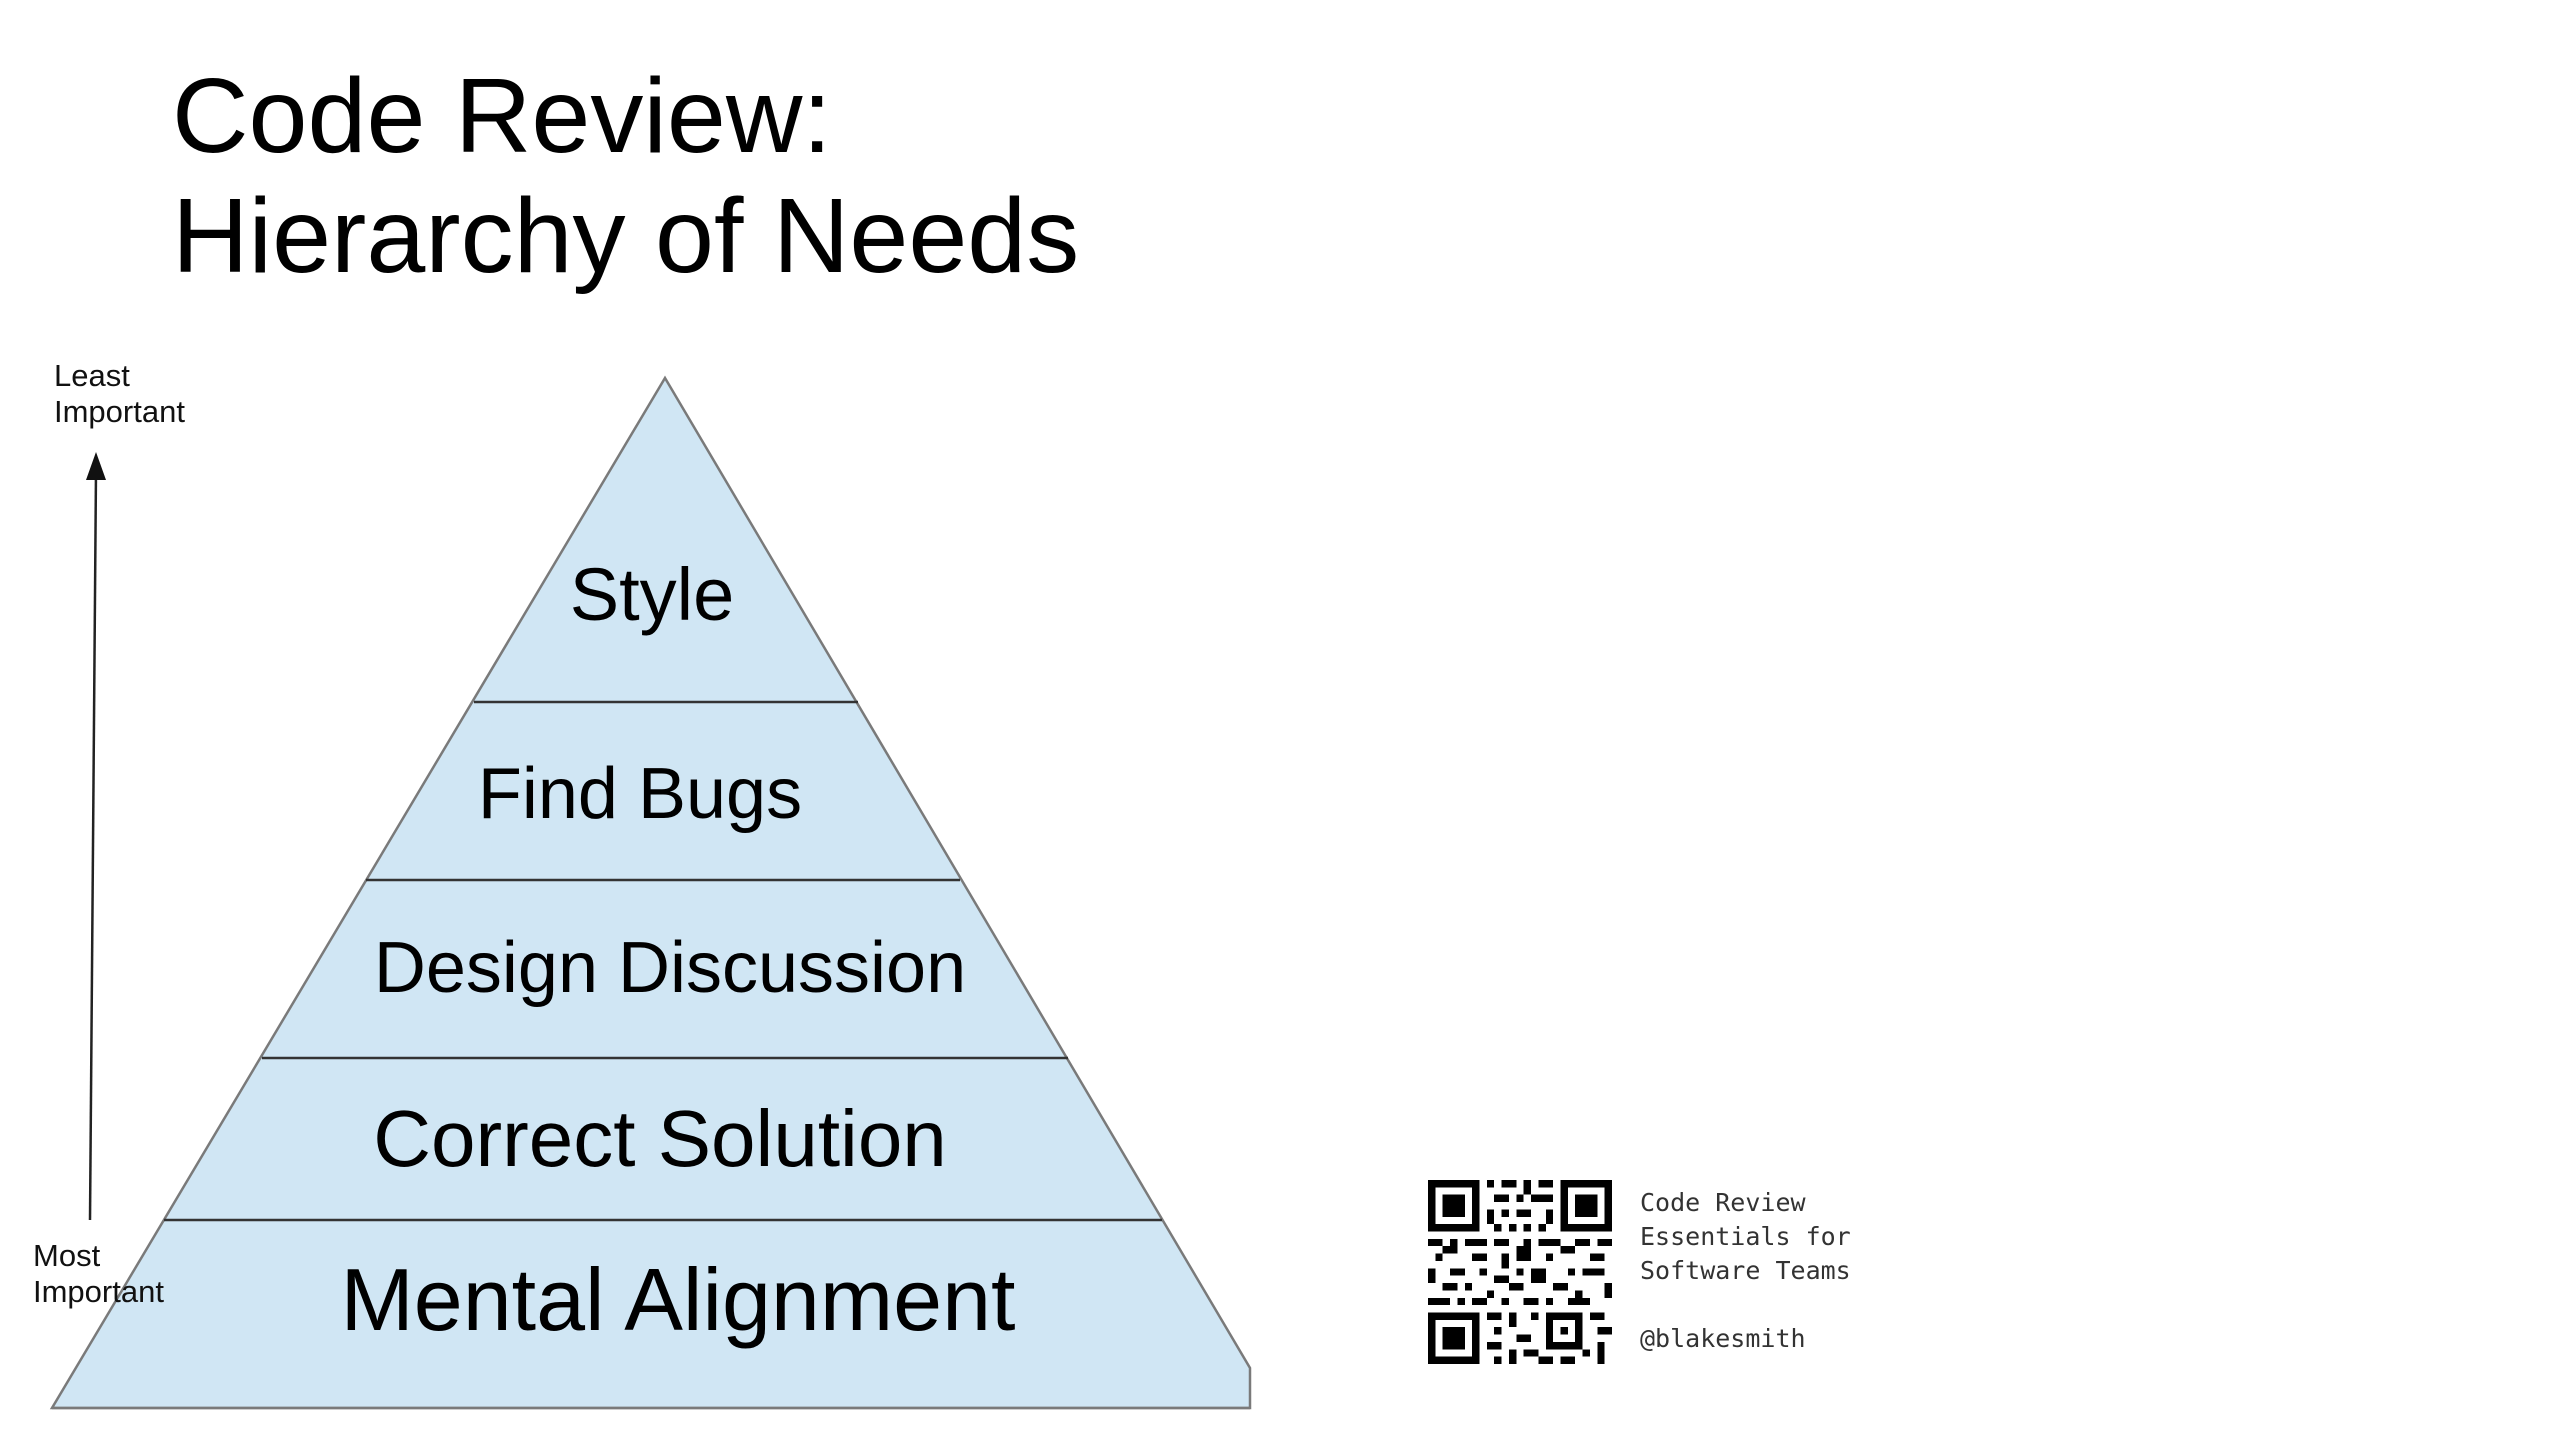 Image resolution: width=2560 pixels, height=1430 pixels. Describe the element at coordinates (670, 968) in the screenshot. I see `level-label-design-discussion: Design Discussion` at that location.